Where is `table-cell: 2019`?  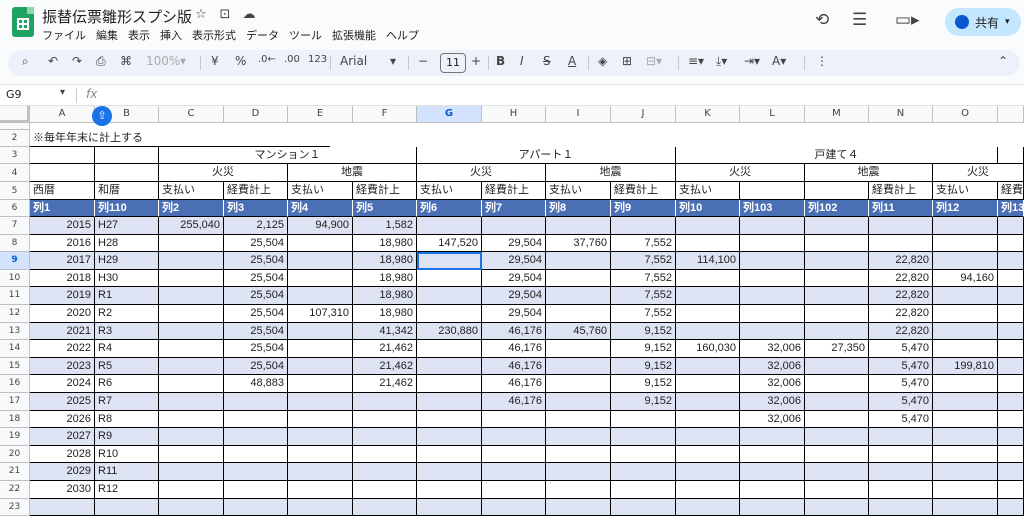 table-cell: 2019 is located at coordinates (62, 296).